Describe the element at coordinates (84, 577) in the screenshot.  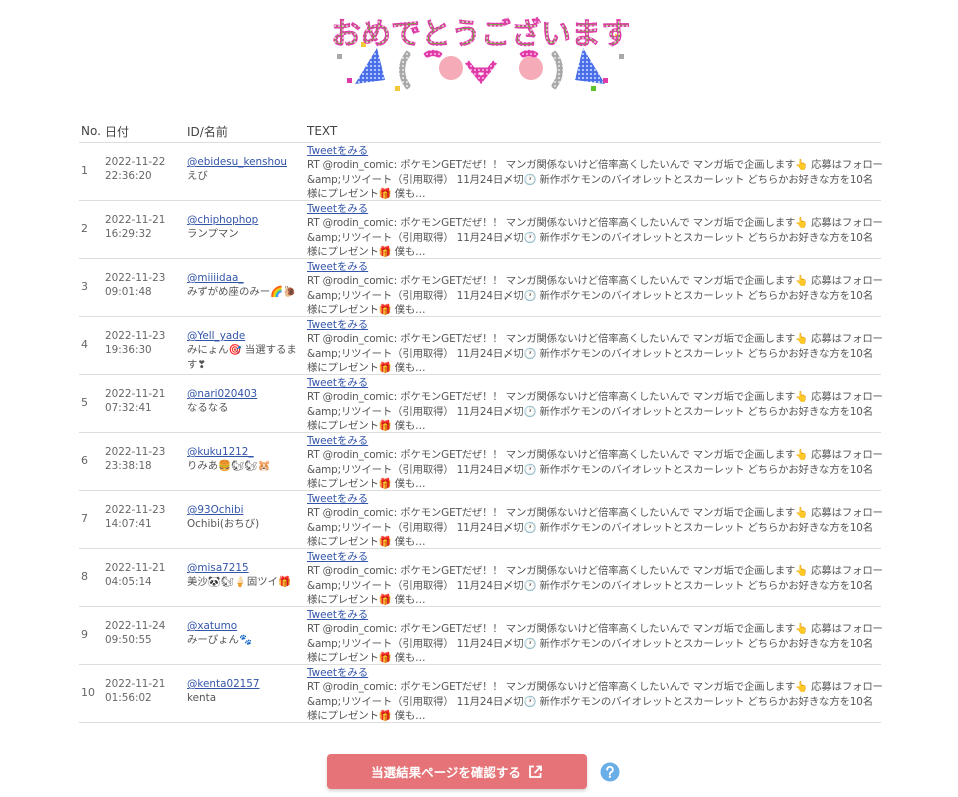
I see `row-number: 8` at that location.